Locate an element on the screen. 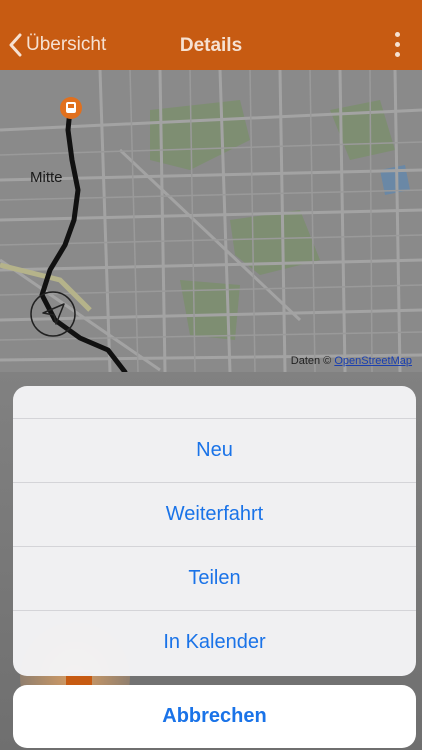 The image size is (422, 750). map-attribution: Daten © OpenStreetMap is located at coordinates (351, 361).